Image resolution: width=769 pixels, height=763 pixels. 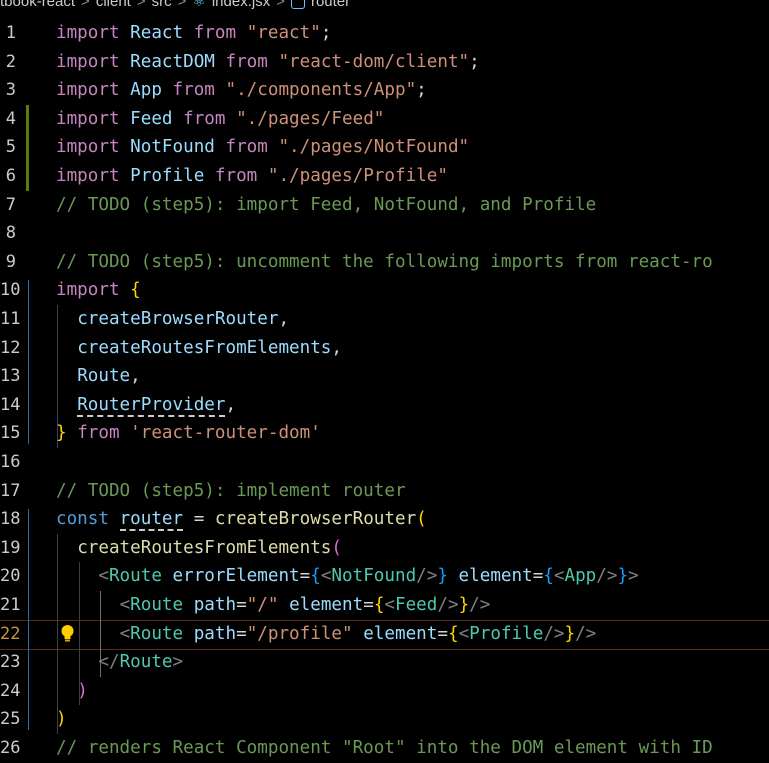 I want to click on line-number: 4, so click(x=10, y=118).